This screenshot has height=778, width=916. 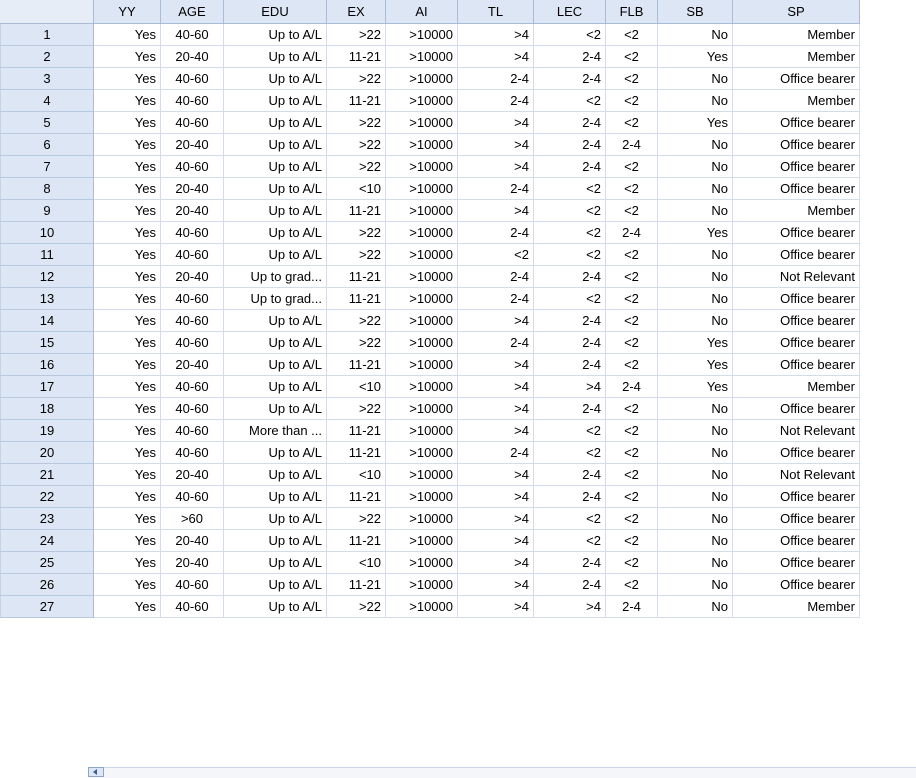 I want to click on row-number: 9, so click(x=47, y=211).